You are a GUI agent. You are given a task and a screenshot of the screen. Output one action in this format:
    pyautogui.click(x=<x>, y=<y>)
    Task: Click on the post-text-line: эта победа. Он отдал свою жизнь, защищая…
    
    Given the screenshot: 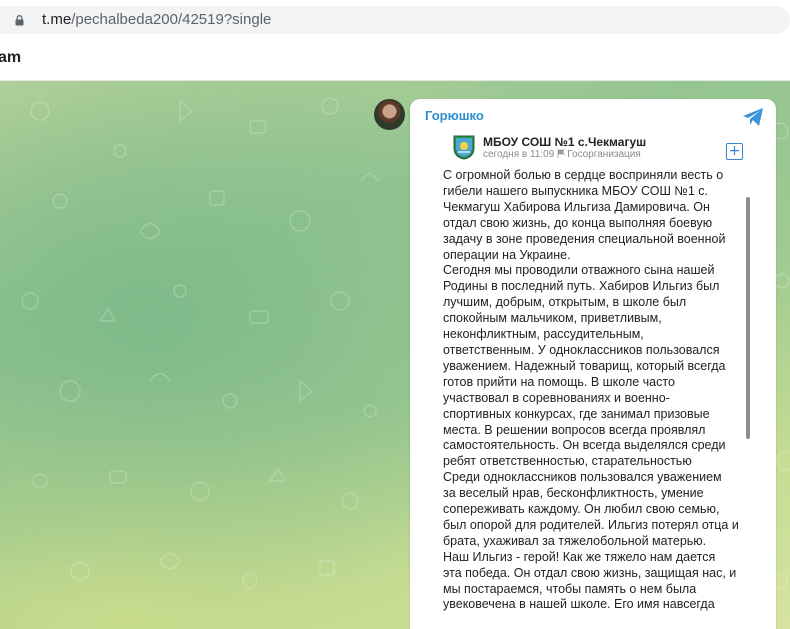 What is the action you would take?
    pyautogui.click(x=590, y=572)
    